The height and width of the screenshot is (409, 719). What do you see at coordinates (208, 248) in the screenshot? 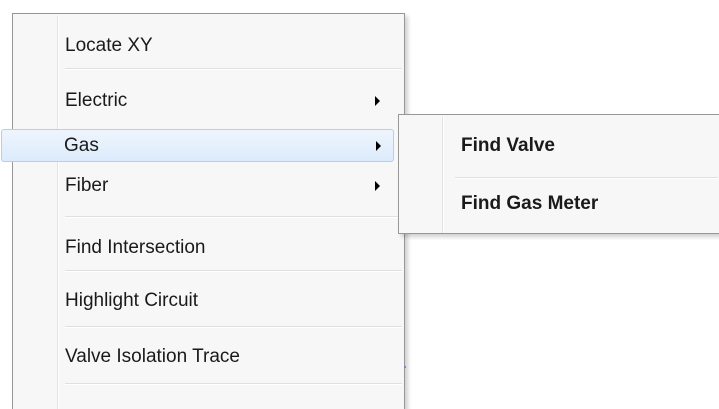
I see `menu-item-find-intersection: Find Intersection` at bounding box center [208, 248].